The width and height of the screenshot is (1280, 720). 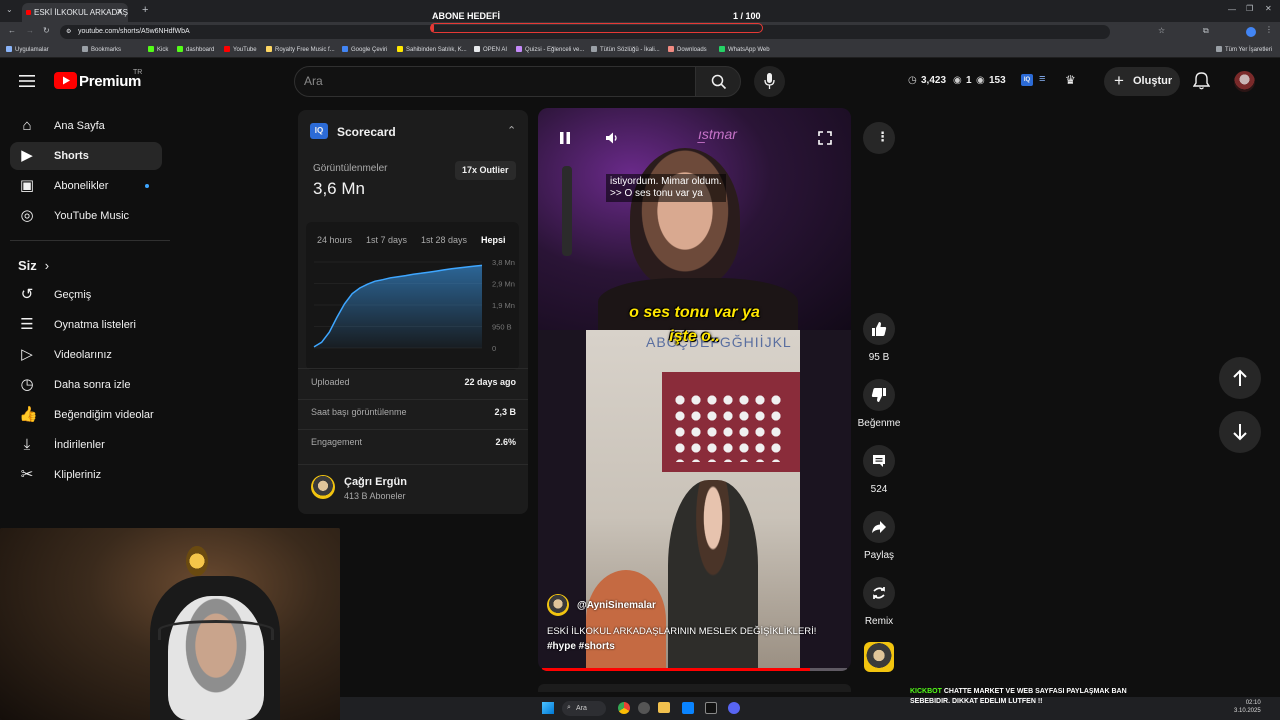 I want to click on search-button, so click(x=718, y=81).